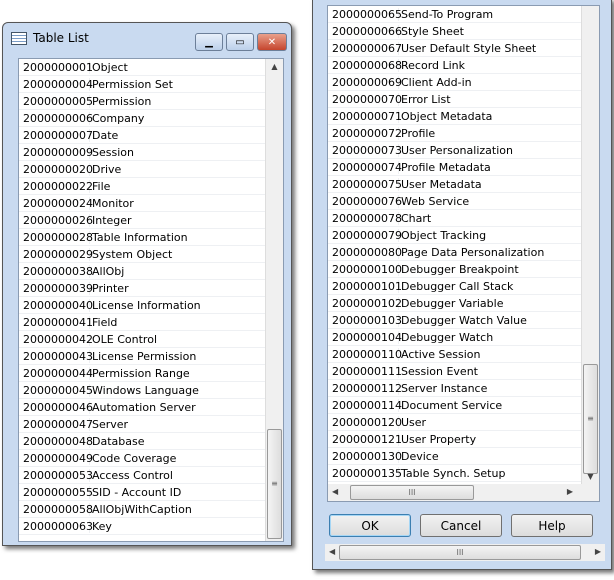  I want to click on table-row: 2000000046 Automation Server, so click(151, 407).